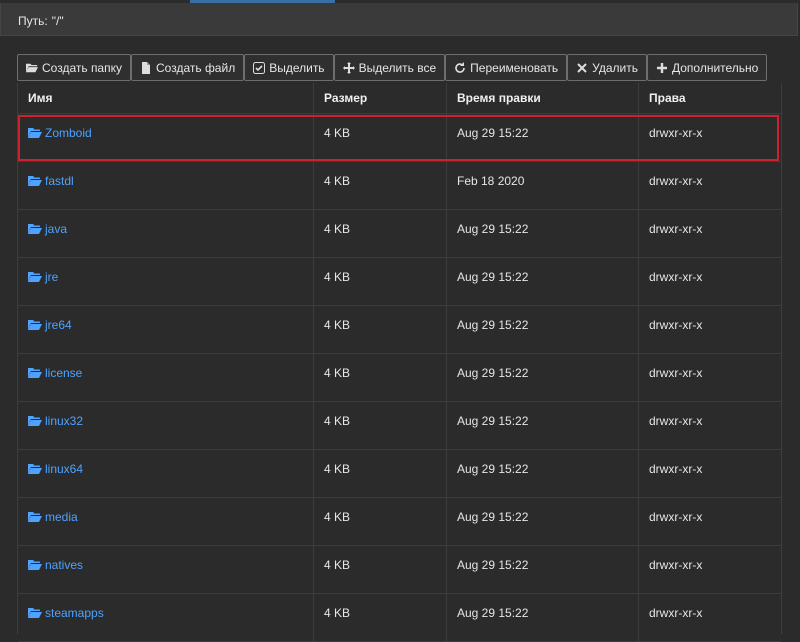 The height and width of the screenshot is (642, 800). What do you see at coordinates (61, 517) in the screenshot?
I see `folder-name: media` at bounding box center [61, 517].